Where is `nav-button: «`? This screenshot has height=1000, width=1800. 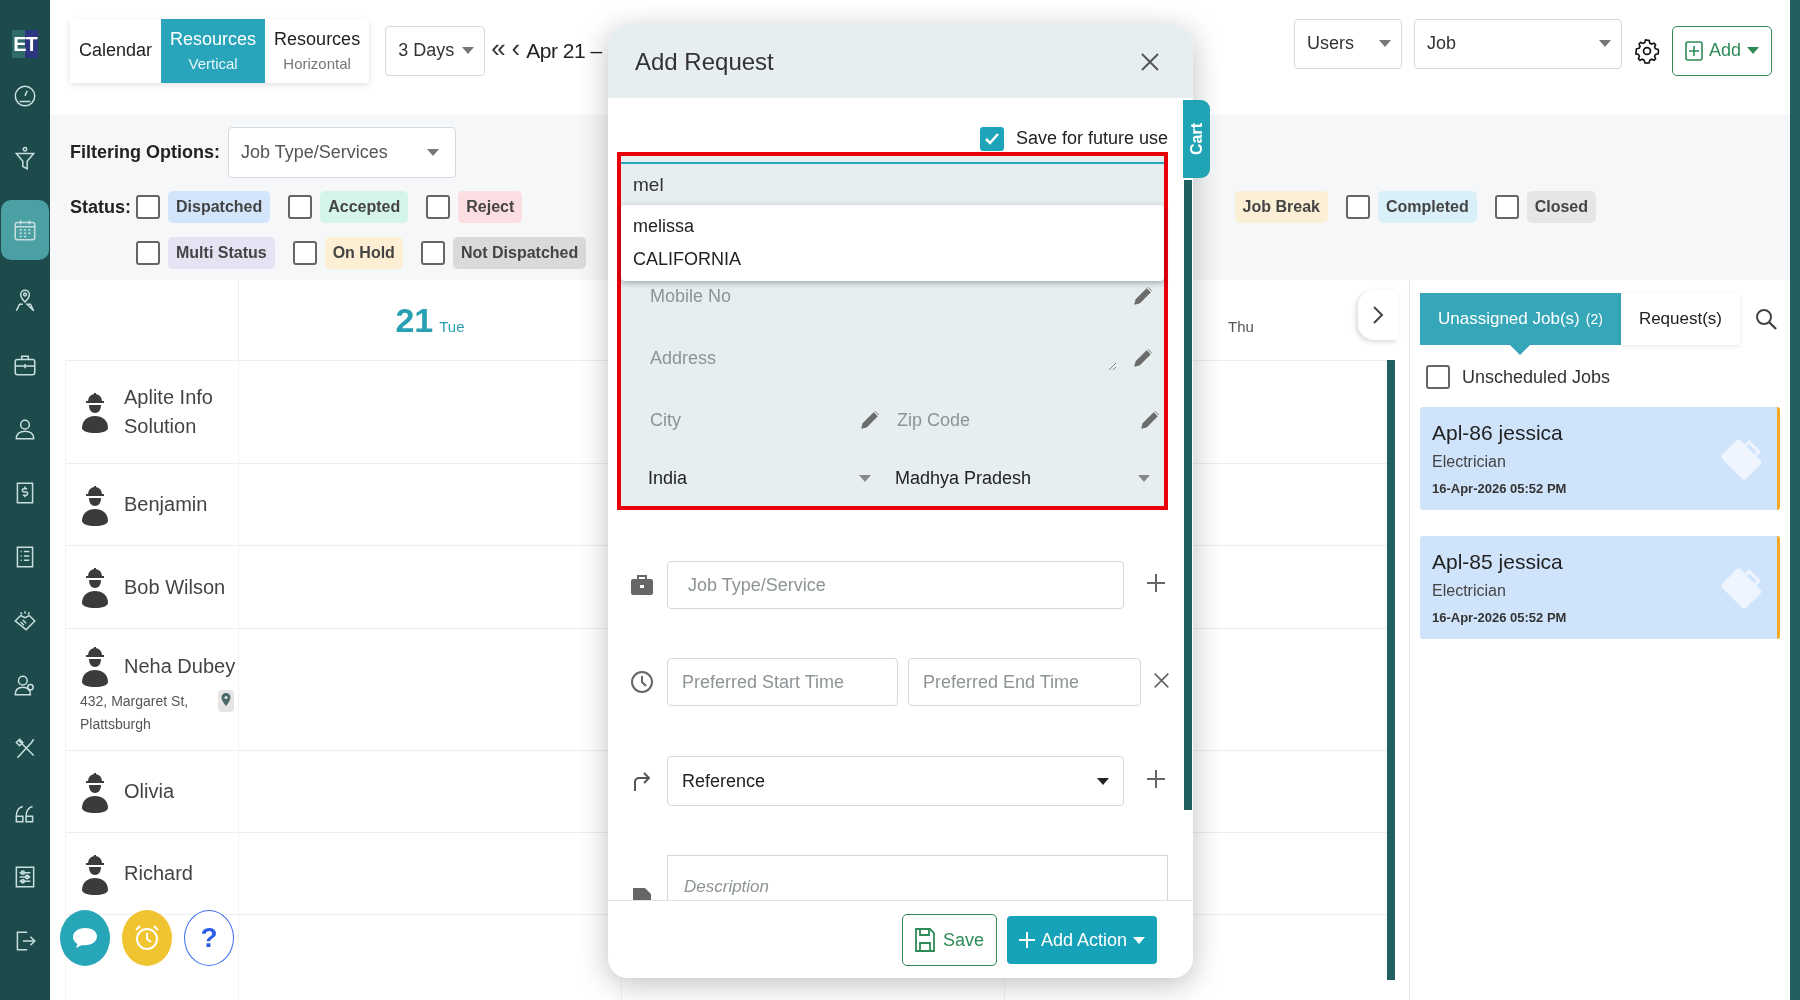 nav-button: « is located at coordinates (498, 48).